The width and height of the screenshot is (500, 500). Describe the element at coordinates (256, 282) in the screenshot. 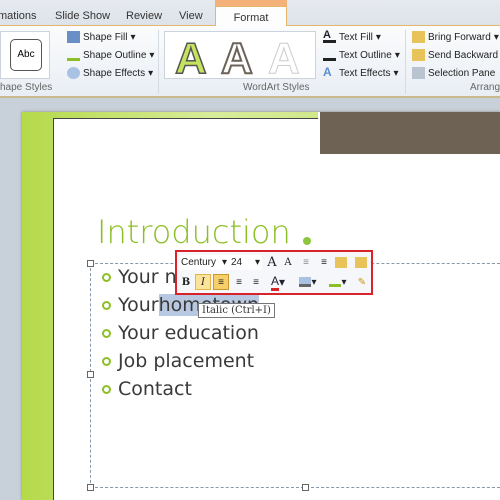

I see `align-right-button: ≡` at that location.